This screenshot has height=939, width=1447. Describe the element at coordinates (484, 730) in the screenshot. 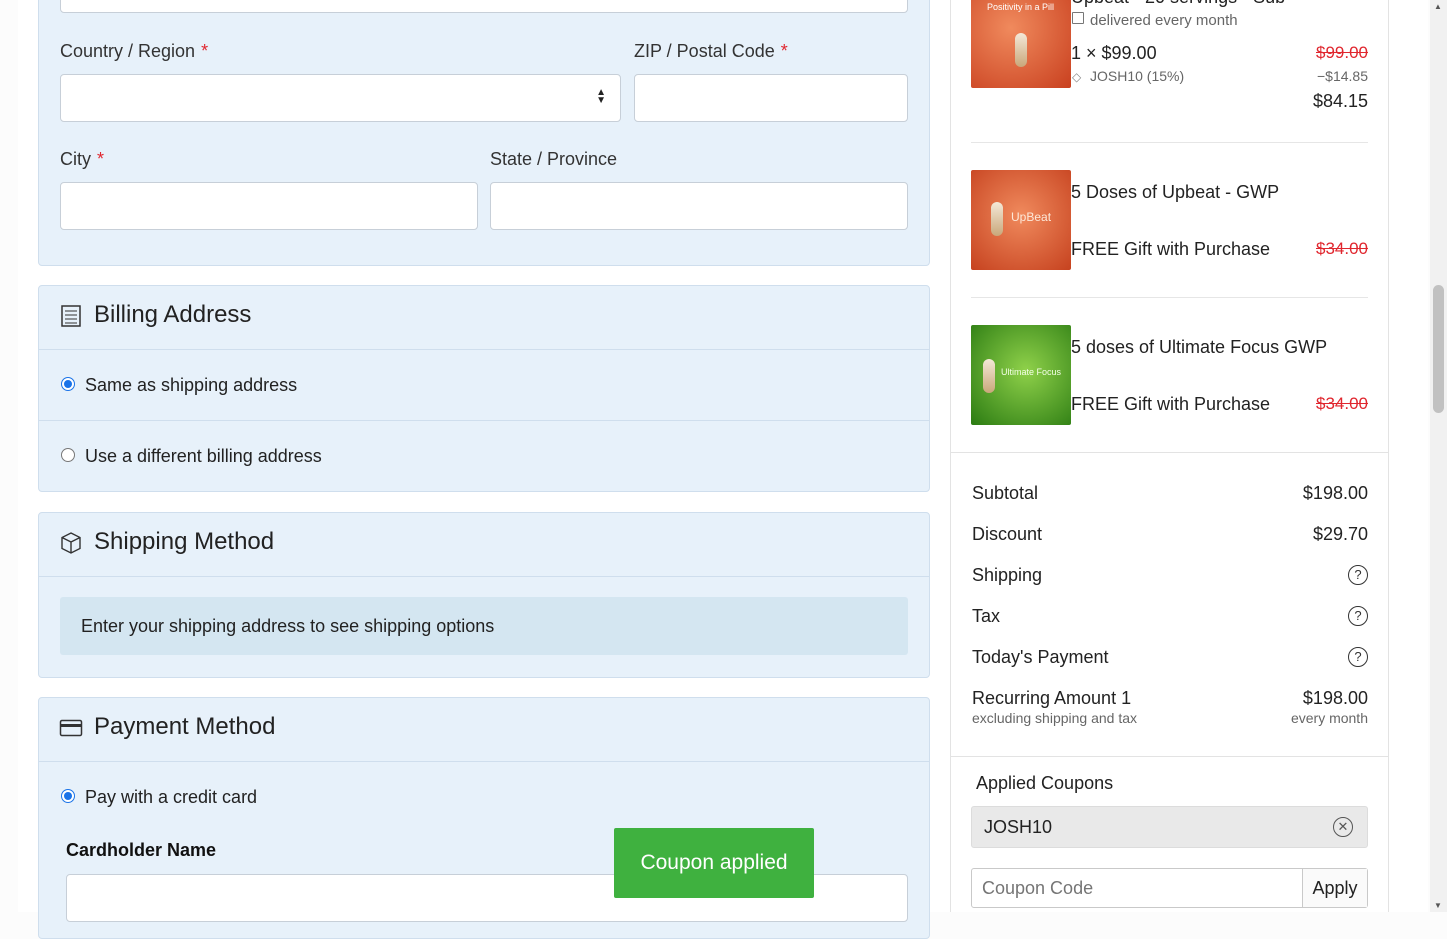

I see `payment-header: Payment Method` at that location.